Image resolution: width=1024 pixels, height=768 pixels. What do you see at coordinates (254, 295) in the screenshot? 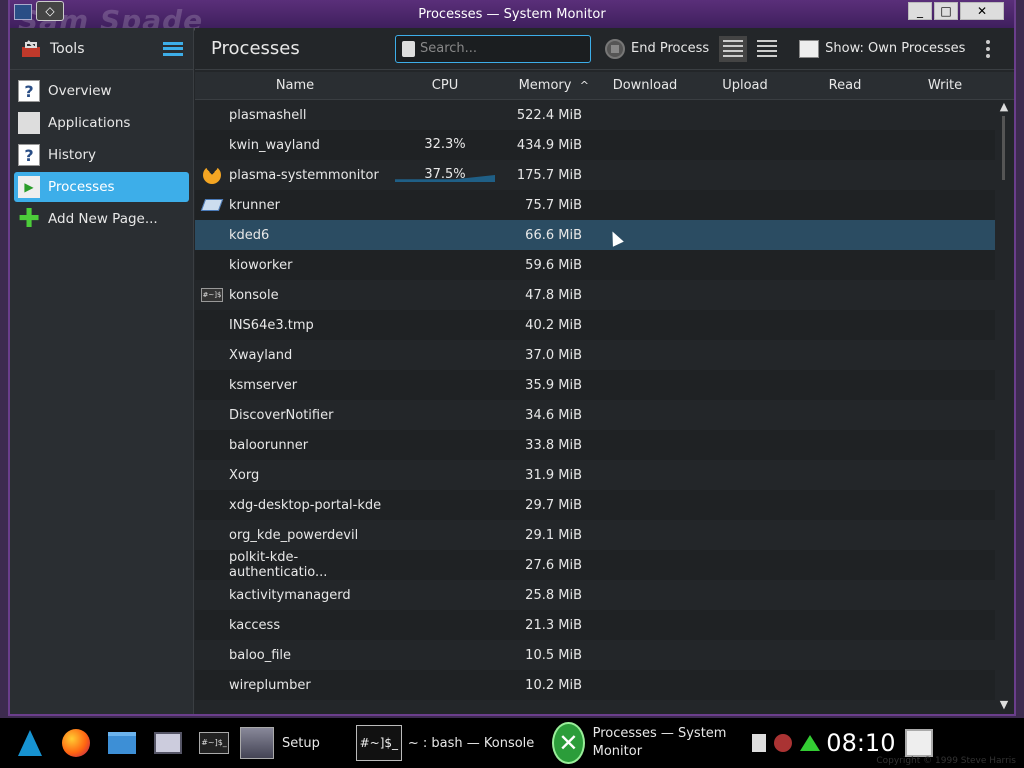
I see `process-name: konsole` at bounding box center [254, 295].